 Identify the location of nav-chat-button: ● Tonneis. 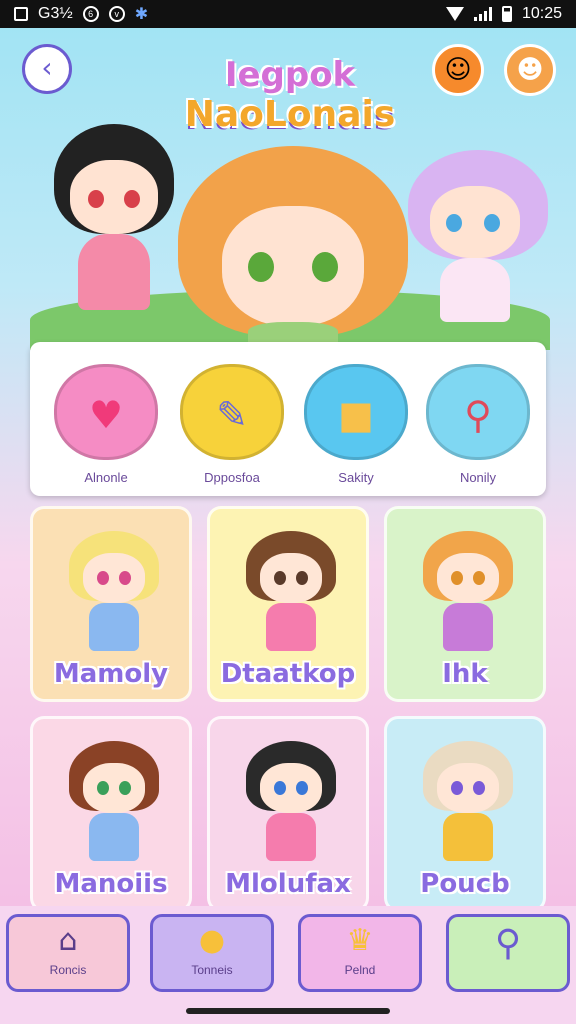
(212, 953).